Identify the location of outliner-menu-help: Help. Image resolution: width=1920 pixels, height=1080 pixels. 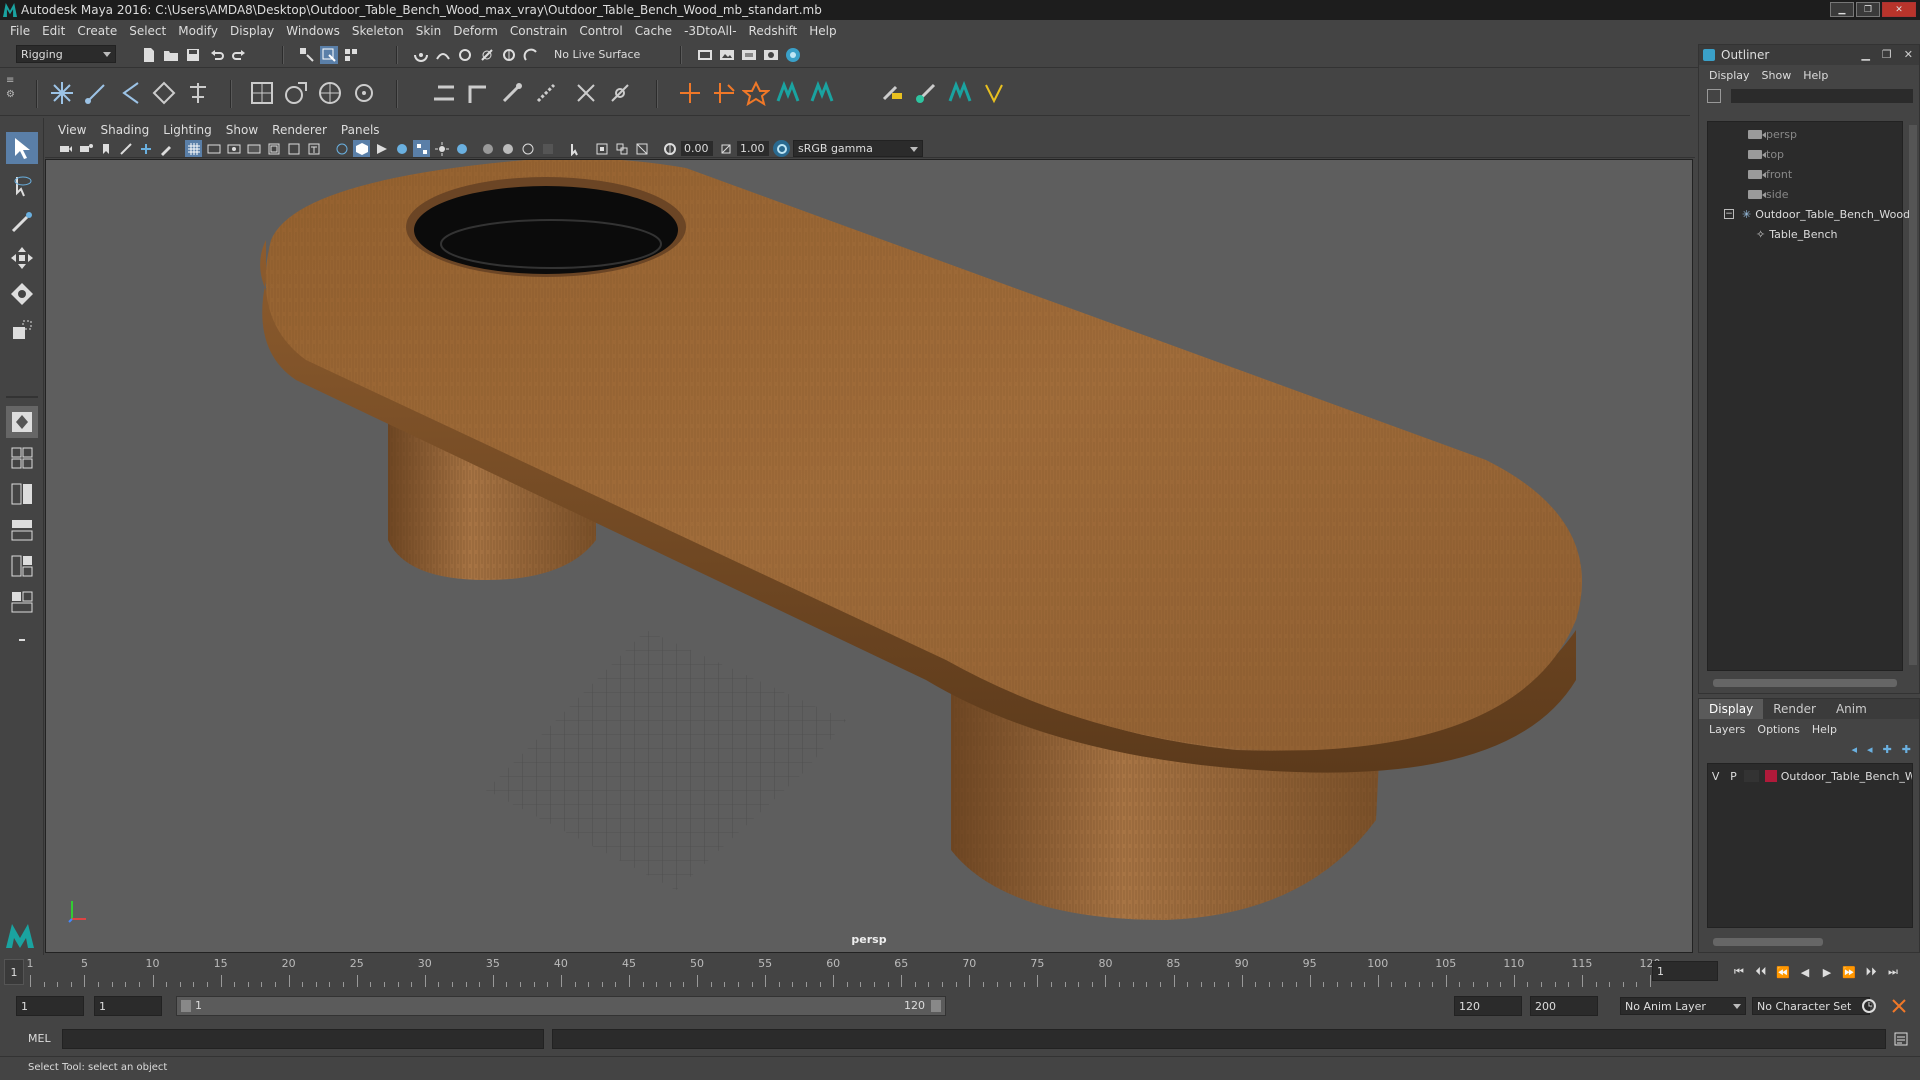
(1817, 75).